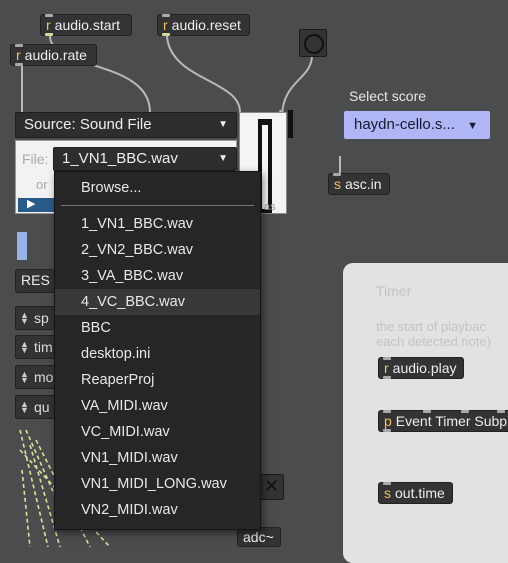 This screenshot has width=508, height=563. Describe the element at coordinates (157, 432) in the screenshot. I see `dropdown-item: VC_MIDI.wav` at that location.